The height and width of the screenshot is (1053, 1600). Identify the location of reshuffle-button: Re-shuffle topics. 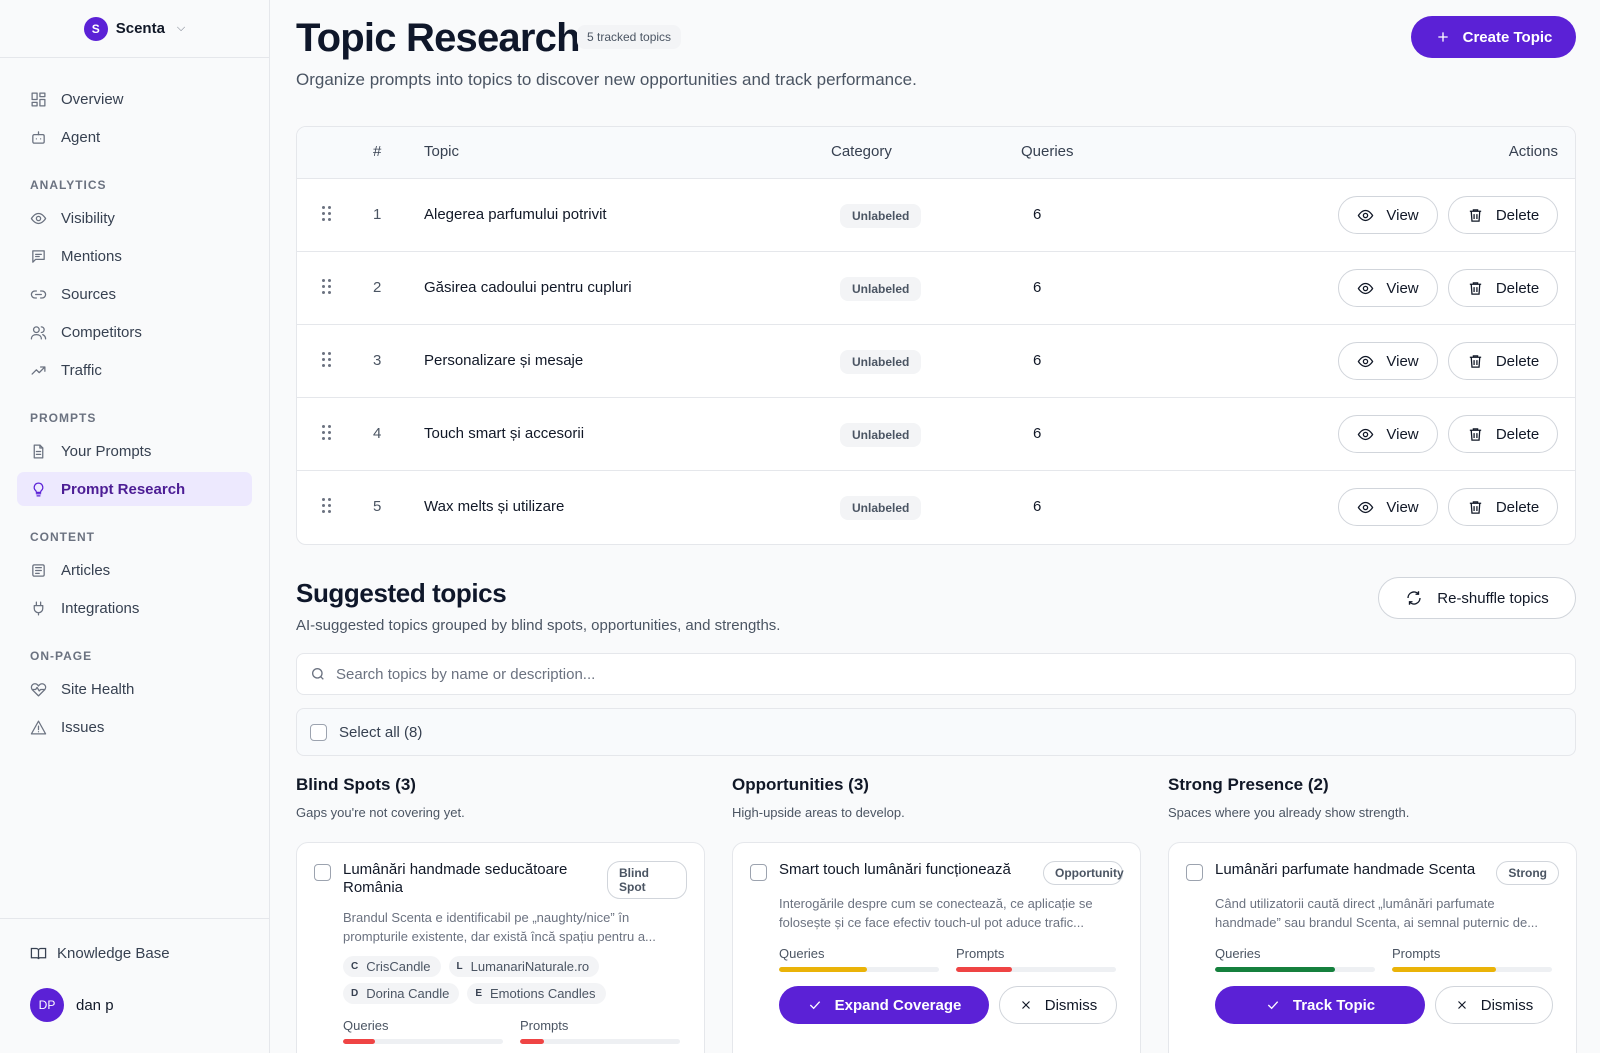
(1477, 598).